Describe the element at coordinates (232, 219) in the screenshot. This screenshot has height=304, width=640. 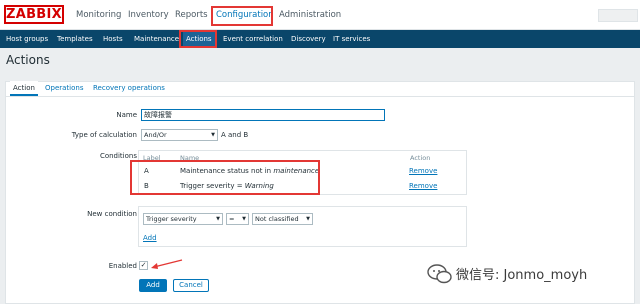
I see `new-condition-operator-value: =` at that location.